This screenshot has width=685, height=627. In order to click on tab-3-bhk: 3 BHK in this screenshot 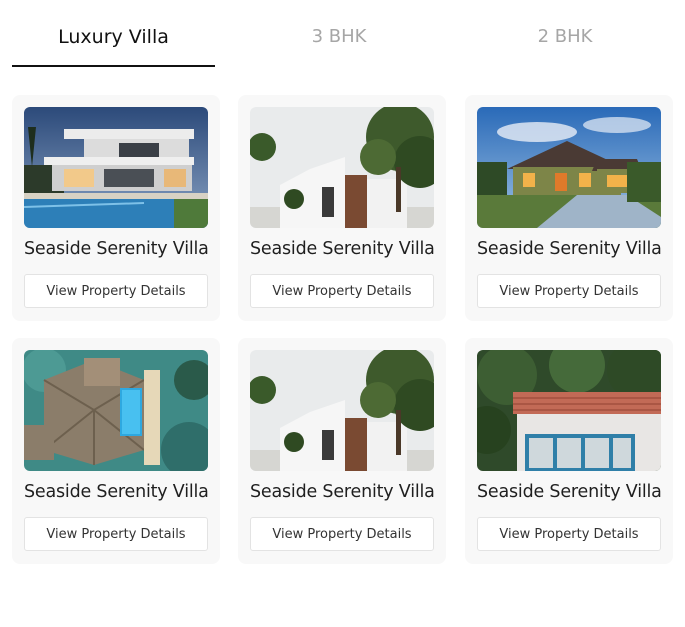, I will do `click(339, 36)`.